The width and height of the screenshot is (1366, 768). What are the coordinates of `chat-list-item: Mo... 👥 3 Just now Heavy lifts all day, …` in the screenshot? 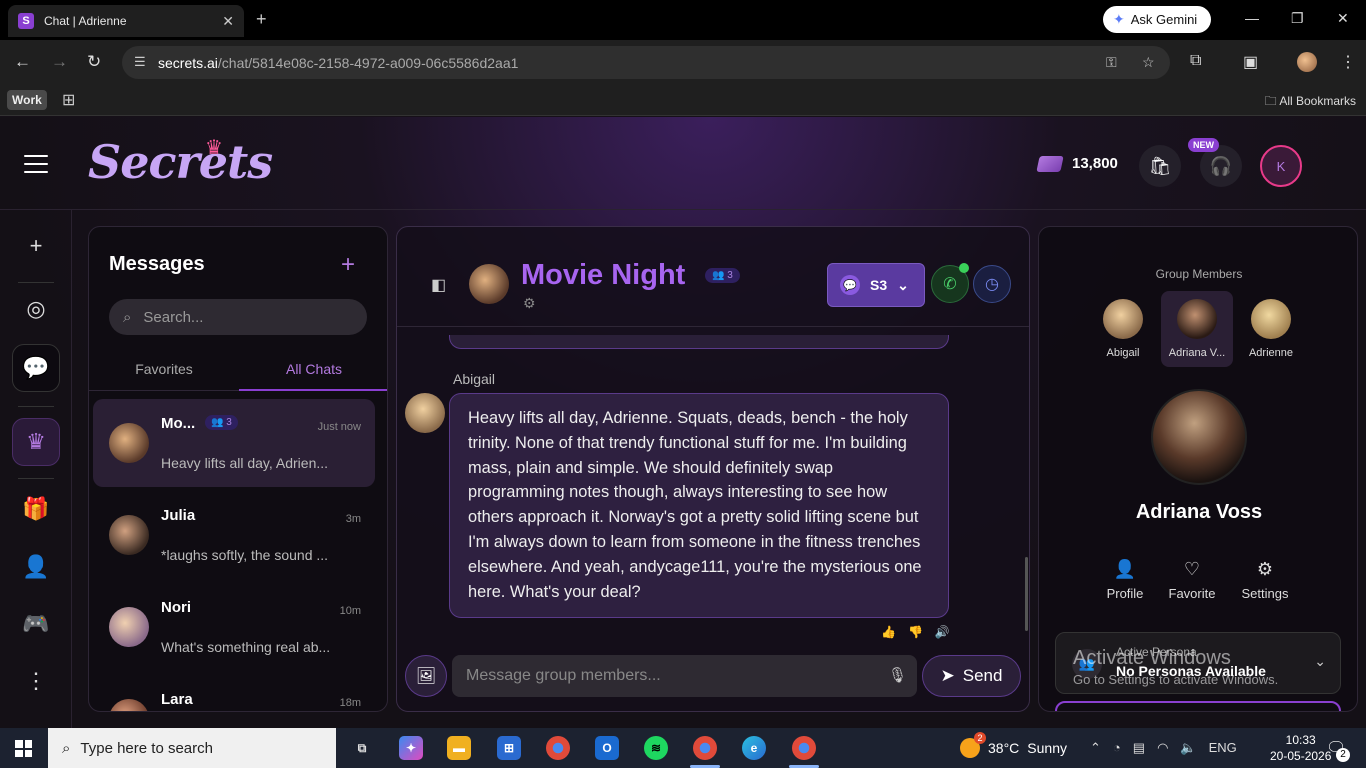 It's located at (234, 443).